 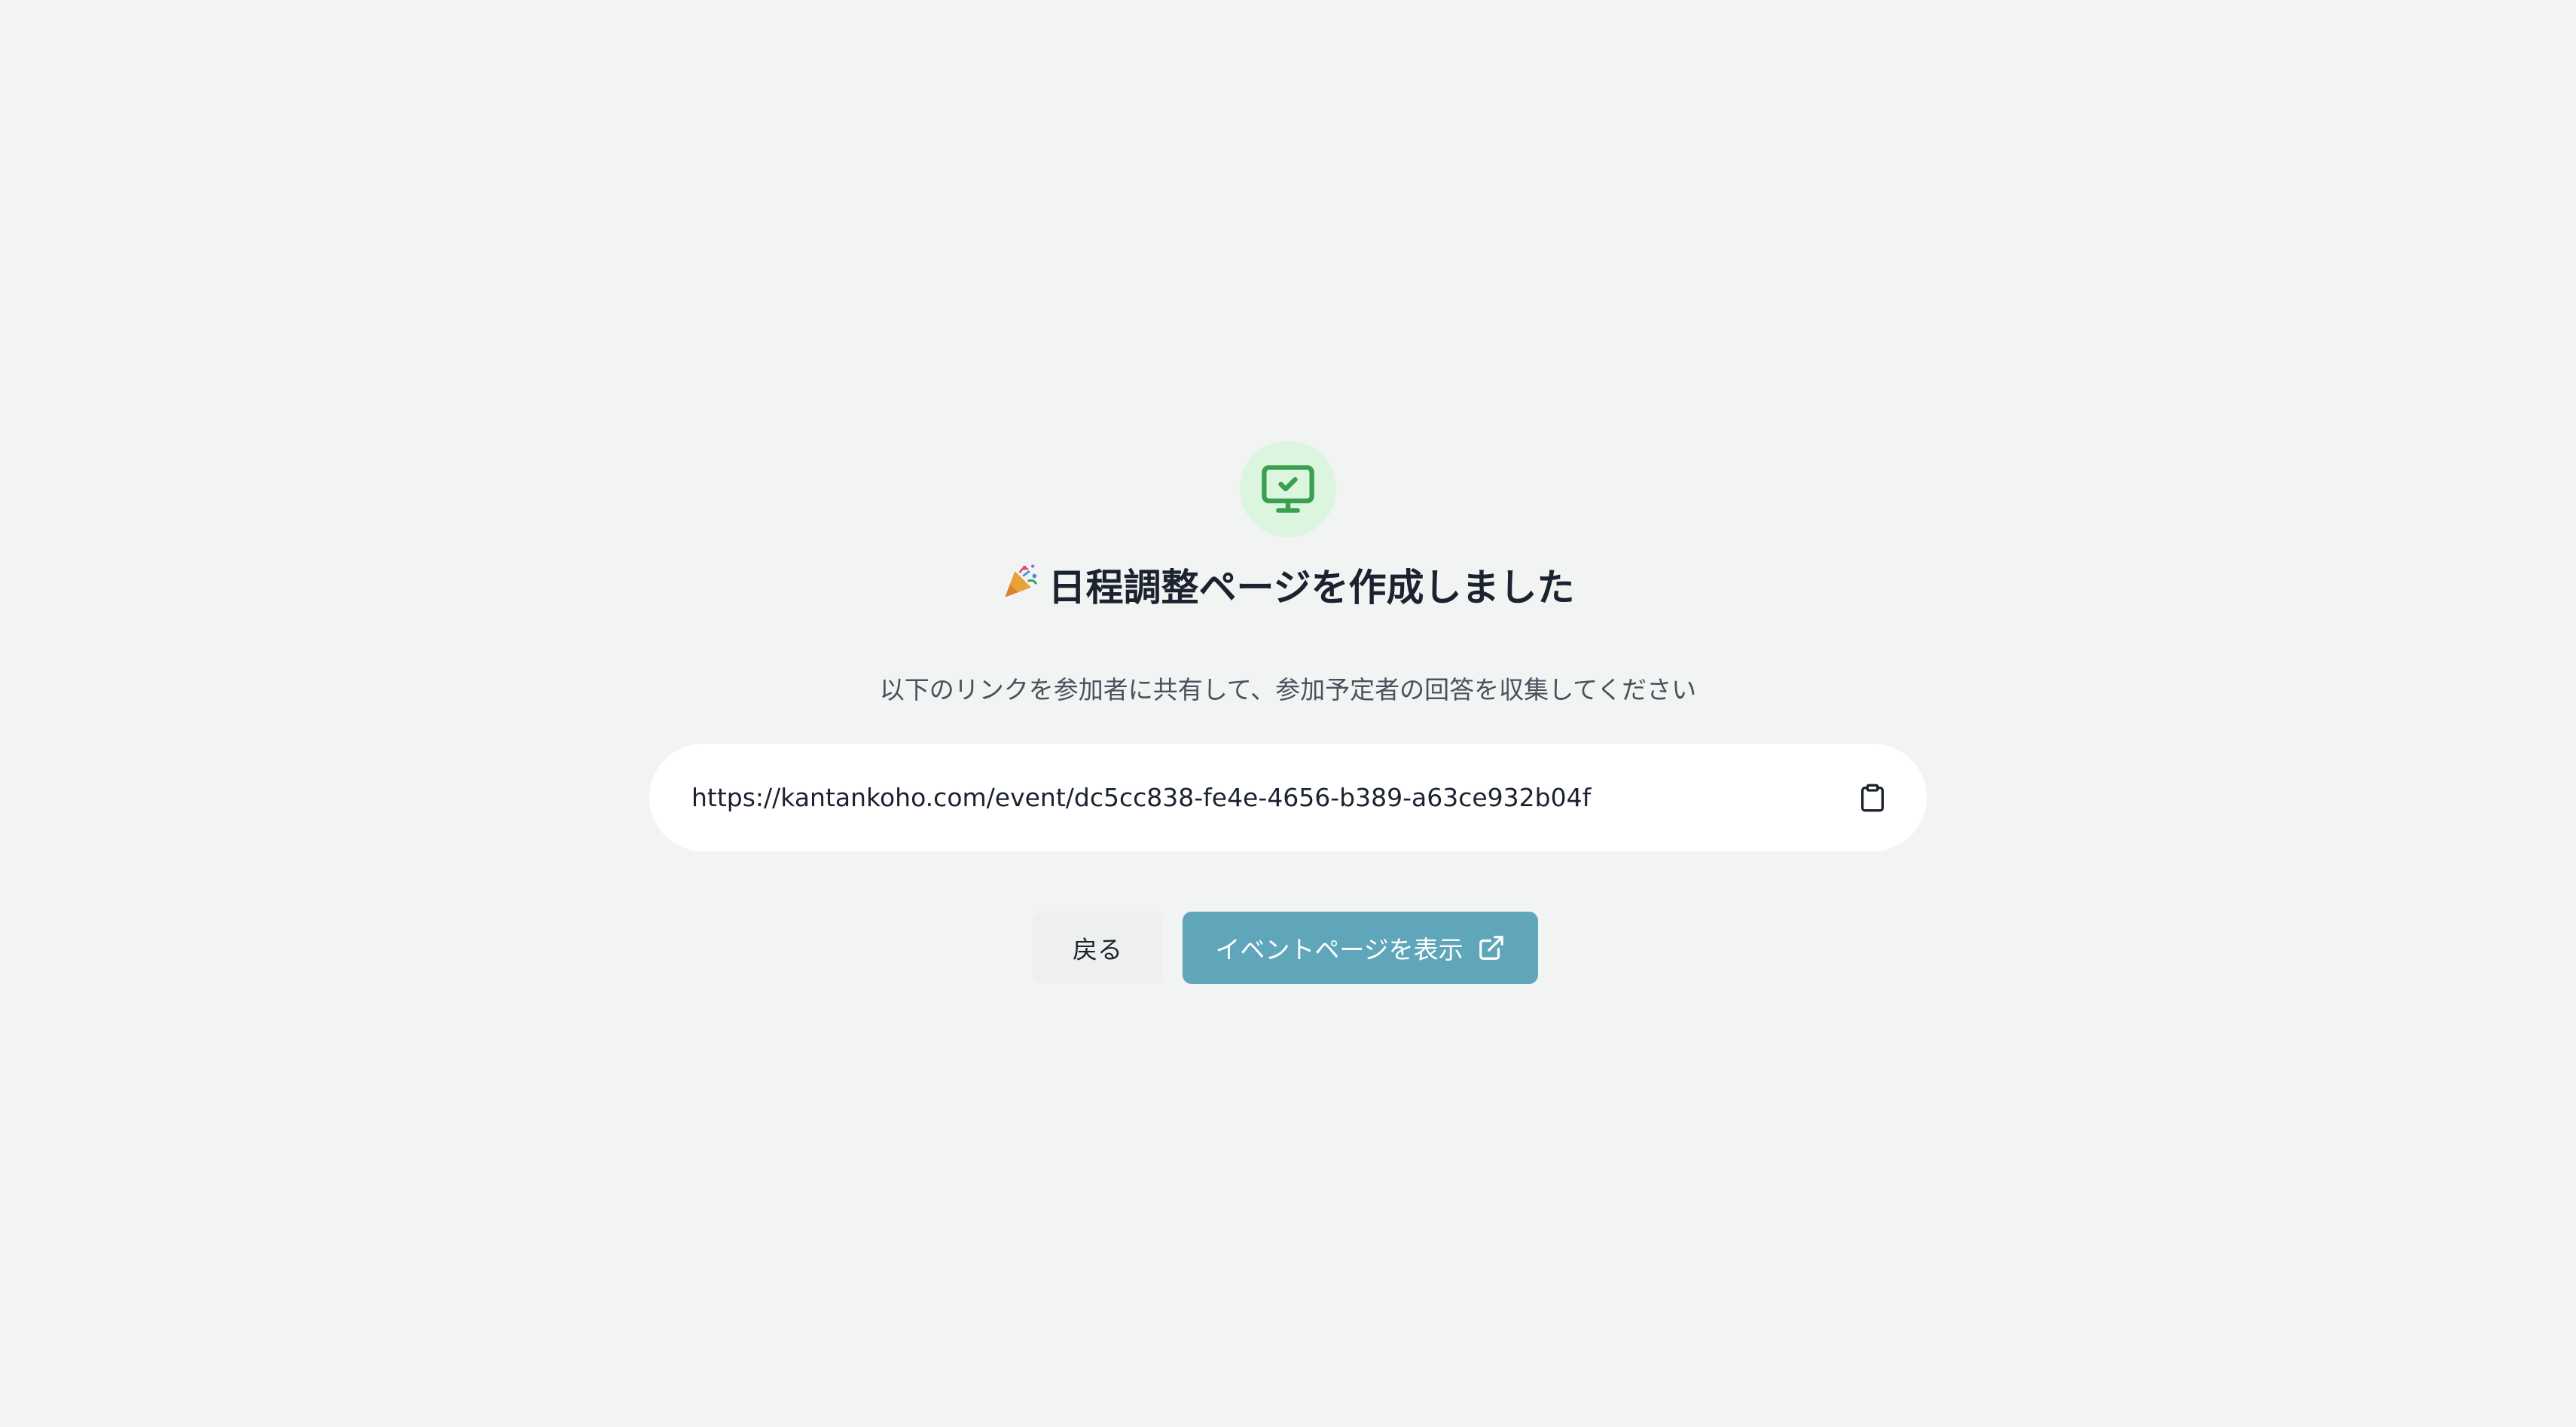 I want to click on page-title: 日程調整ページを作成しました, so click(x=1288, y=589).